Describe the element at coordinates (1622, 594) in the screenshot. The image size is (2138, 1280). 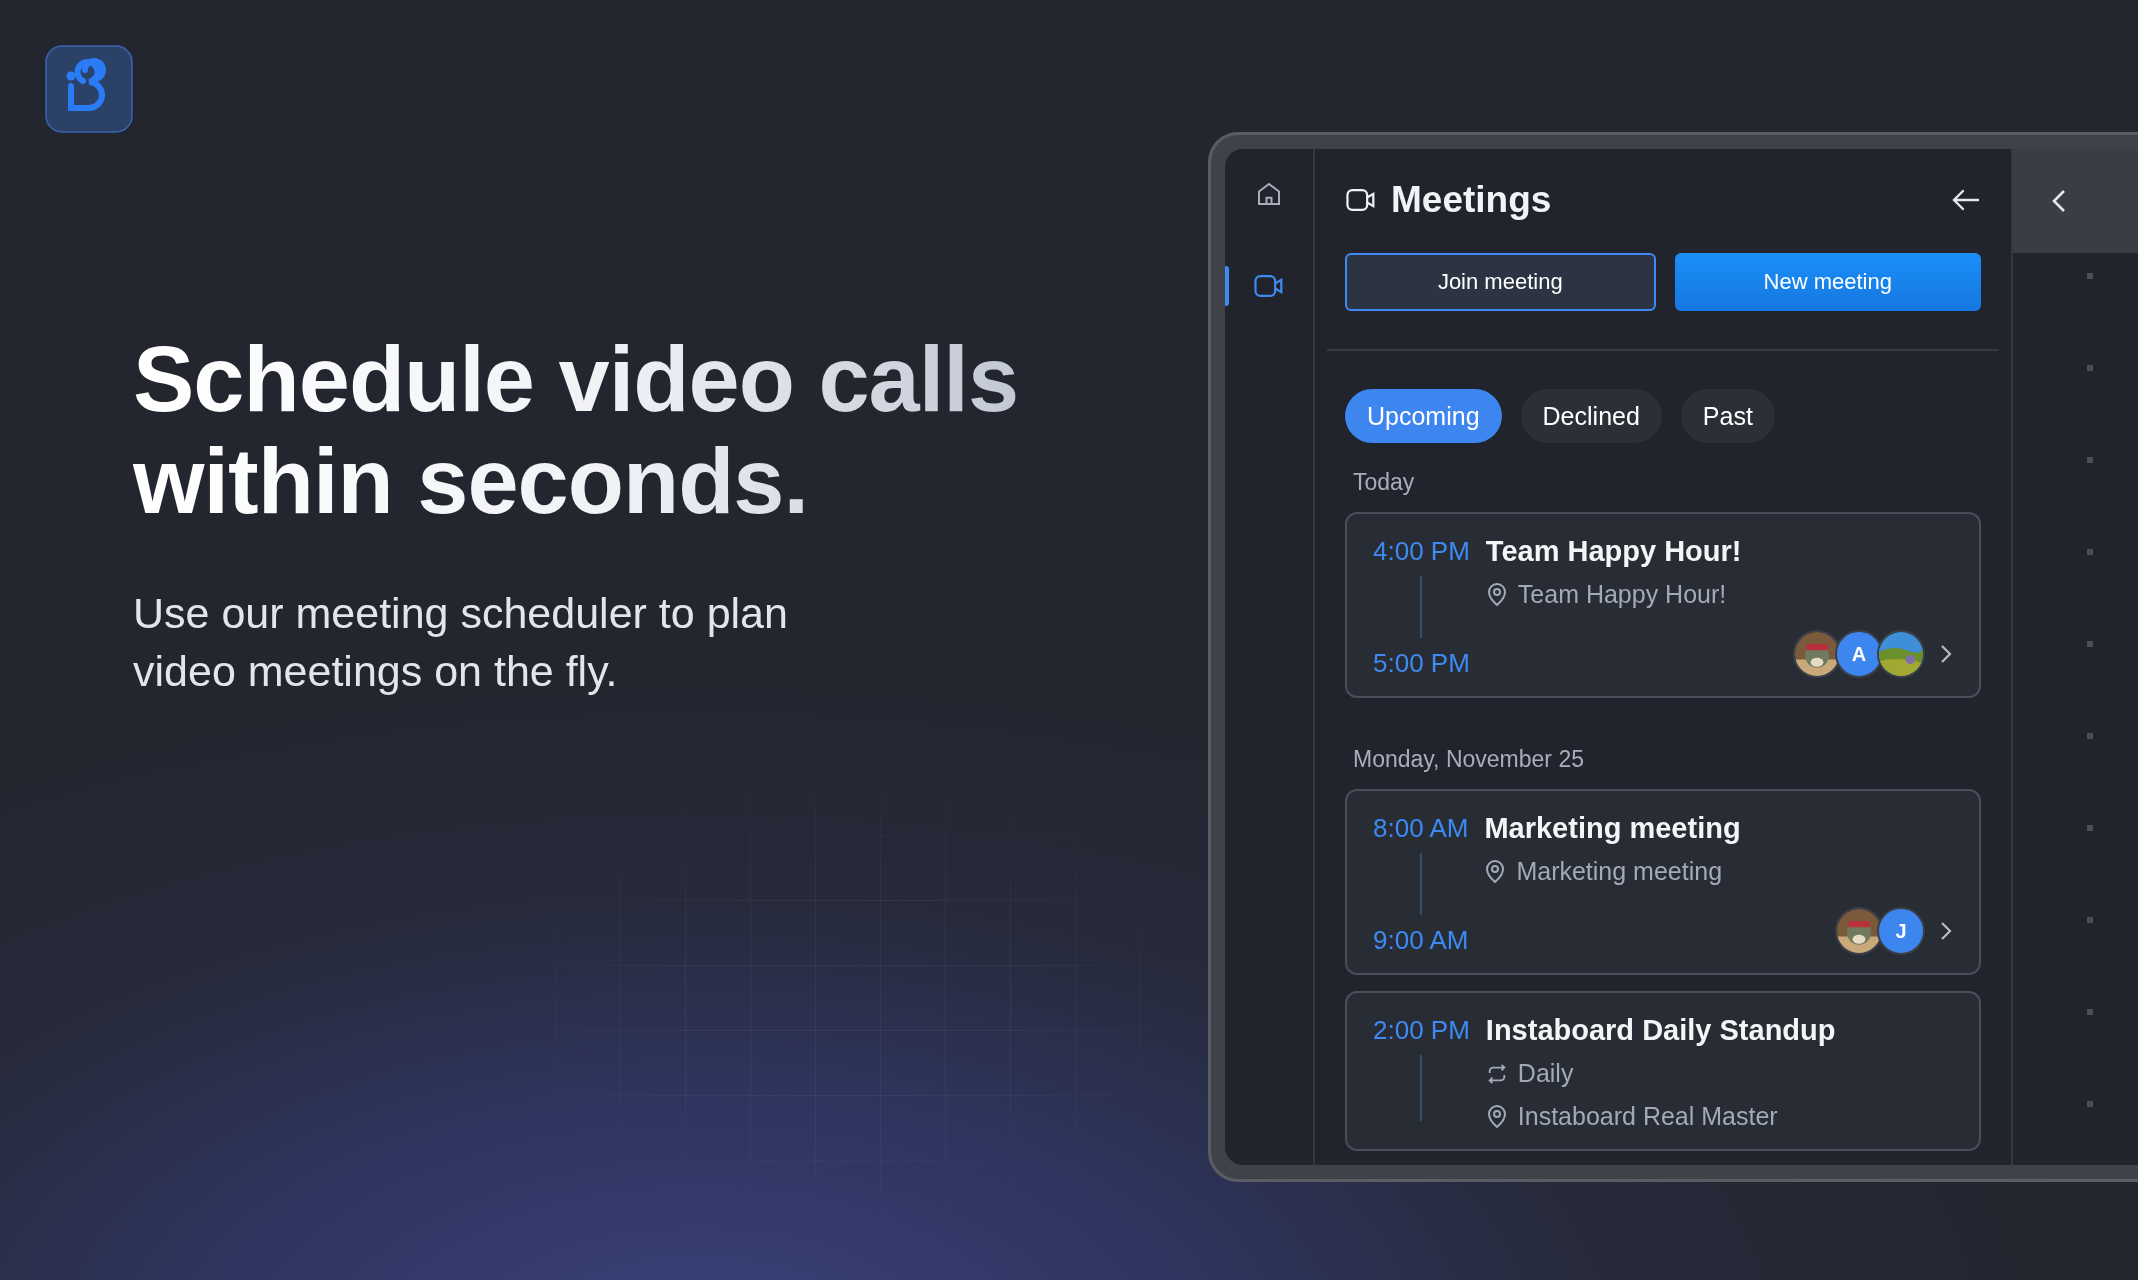
I see `location-text: Team Happy Hour!` at that location.